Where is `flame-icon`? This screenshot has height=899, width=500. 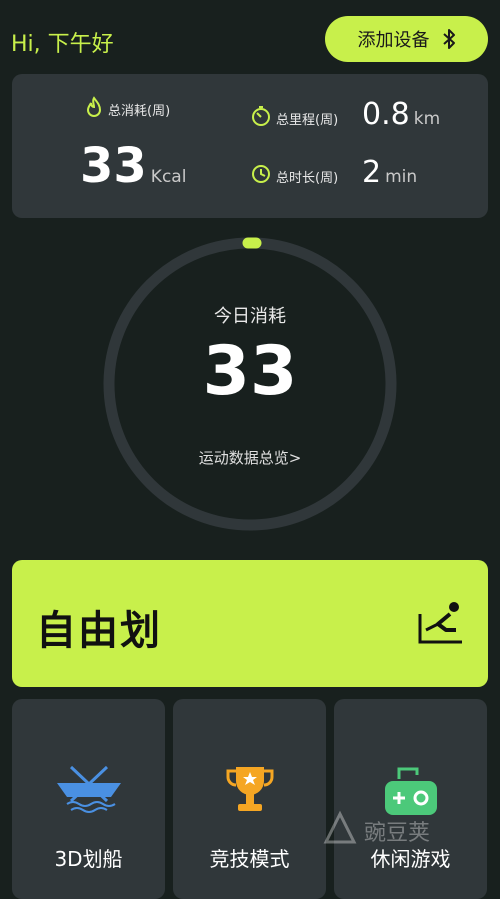
flame-icon is located at coordinates (94, 109).